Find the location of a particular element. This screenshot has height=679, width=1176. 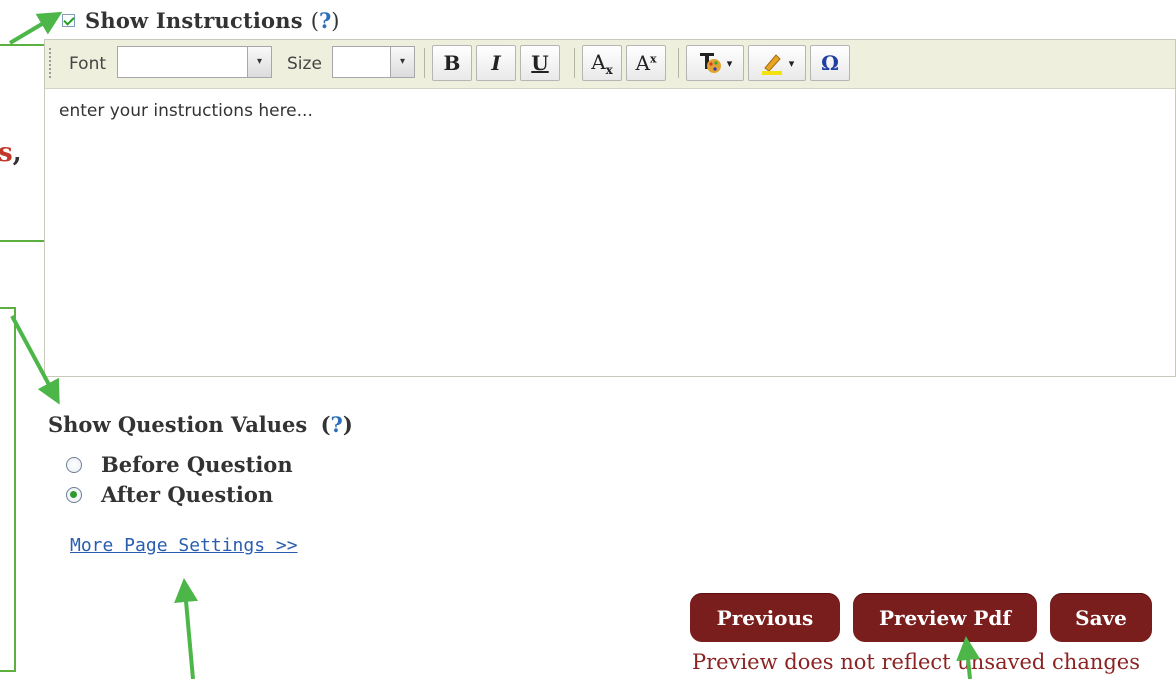

question-values-title: Show Question Values (?) is located at coordinates (200, 424).